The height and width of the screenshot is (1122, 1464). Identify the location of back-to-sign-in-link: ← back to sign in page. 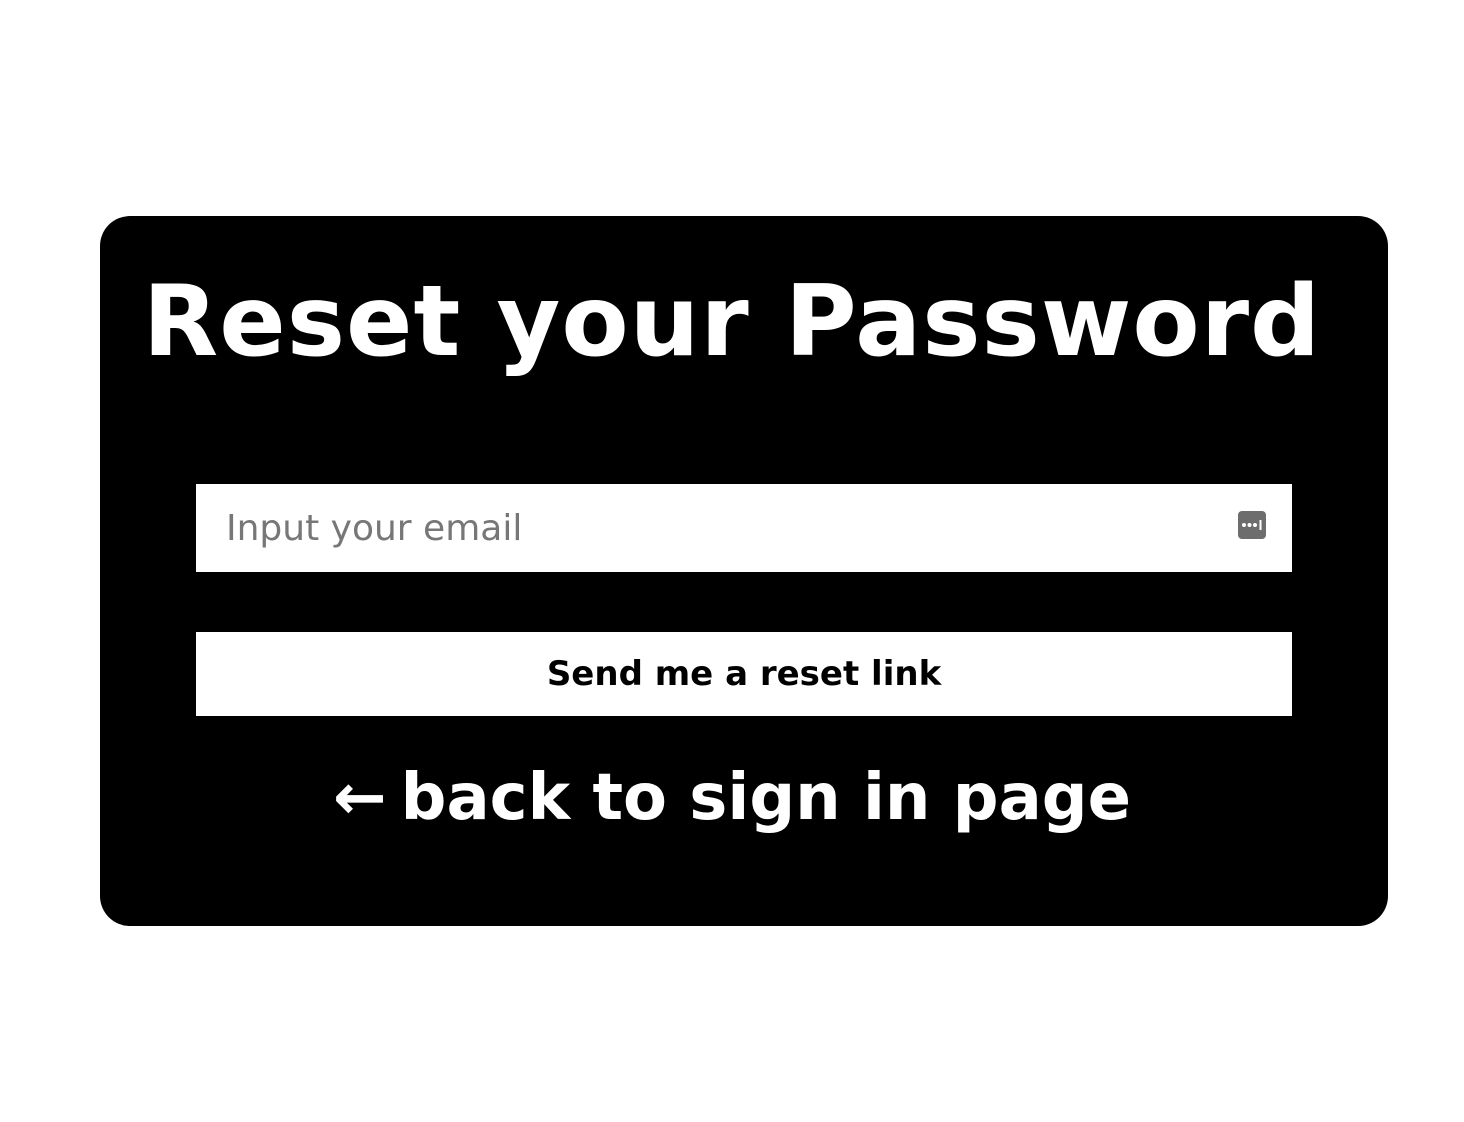
(732, 798).